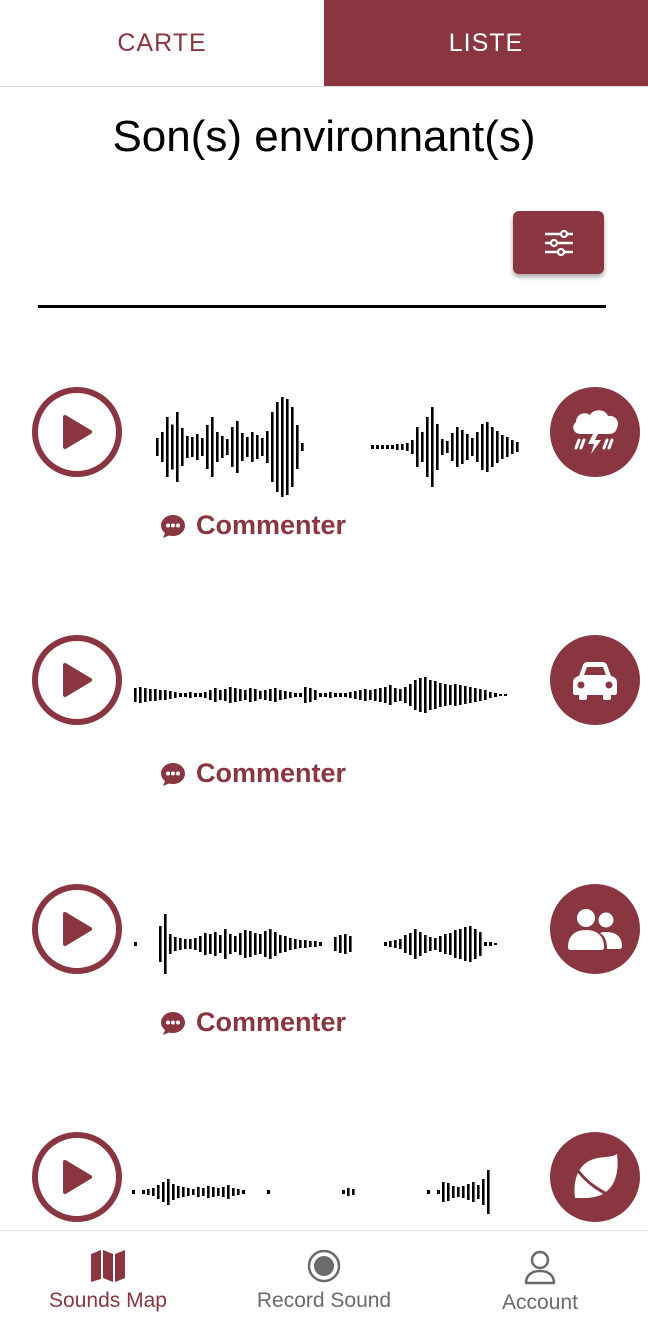 The width and height of the screenshot is (648, 1332). What do you see at coordinates (324, 708) in the screenshot?
I see `sound-item: Commenter` at bounding box center [324, 708].